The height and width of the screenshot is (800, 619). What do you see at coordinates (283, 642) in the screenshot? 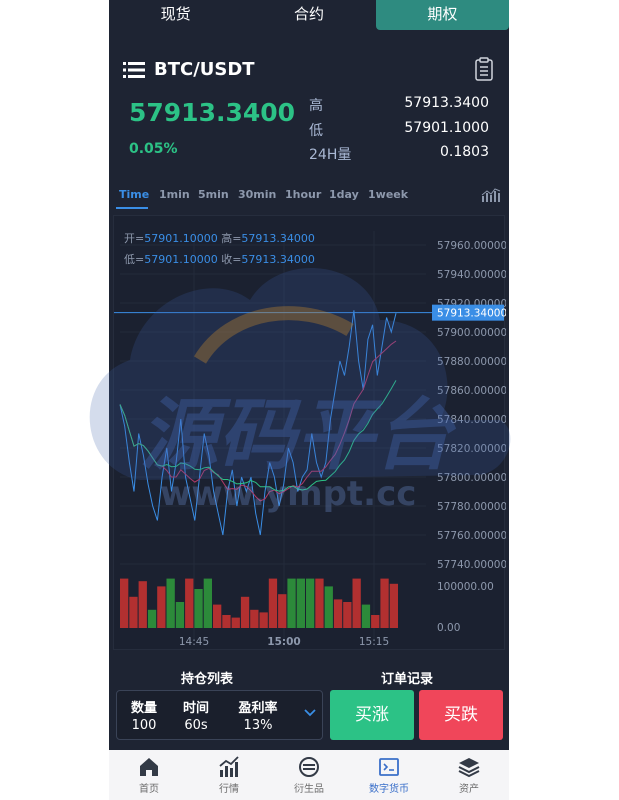
I see `time-axis-label: 15:00` at bounding box center [283, 642].